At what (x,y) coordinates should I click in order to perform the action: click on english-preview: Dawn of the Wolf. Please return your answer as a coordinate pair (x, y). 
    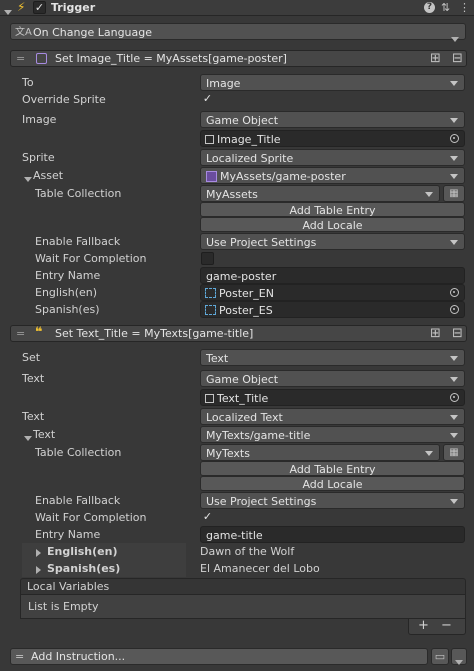
    Looking at the image, I should click on (247, 551).